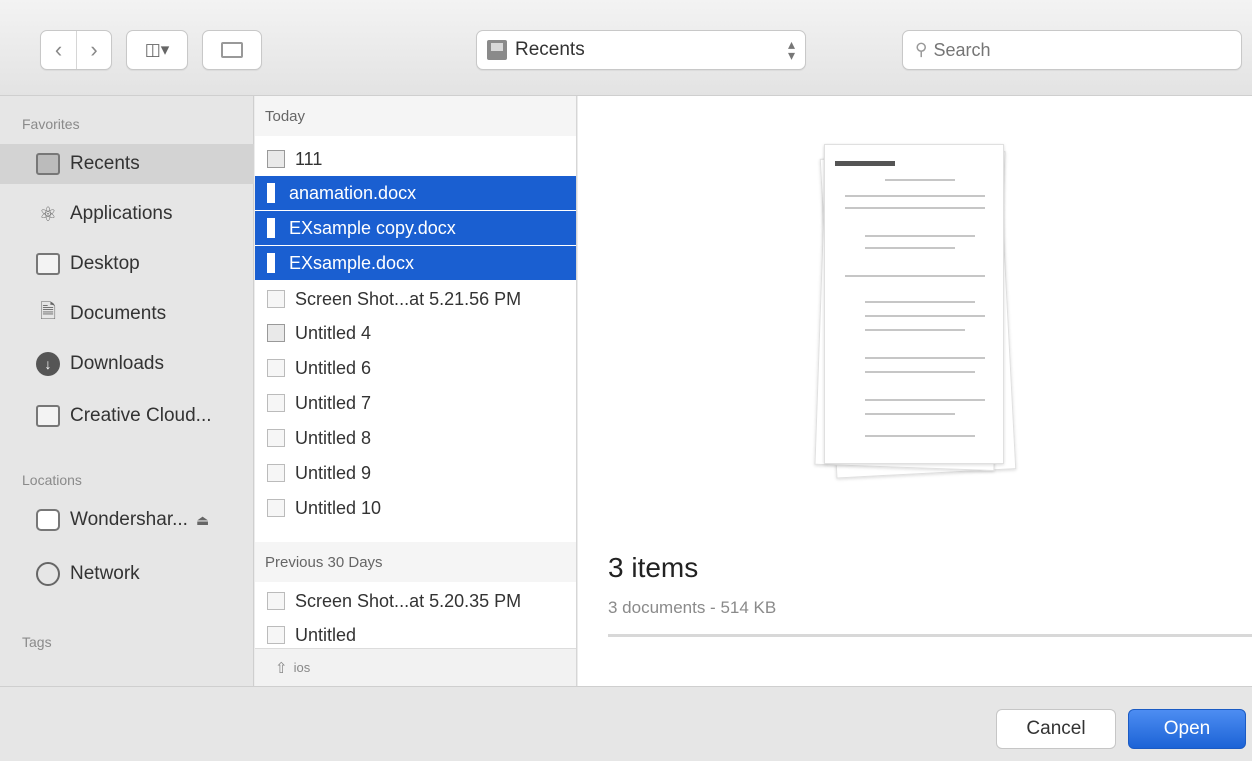 The image size is (1252, 761). Describe the element at coordinates (415, 228) in the screenshot. I see `list-item: EXsample copy.docx` at that location.